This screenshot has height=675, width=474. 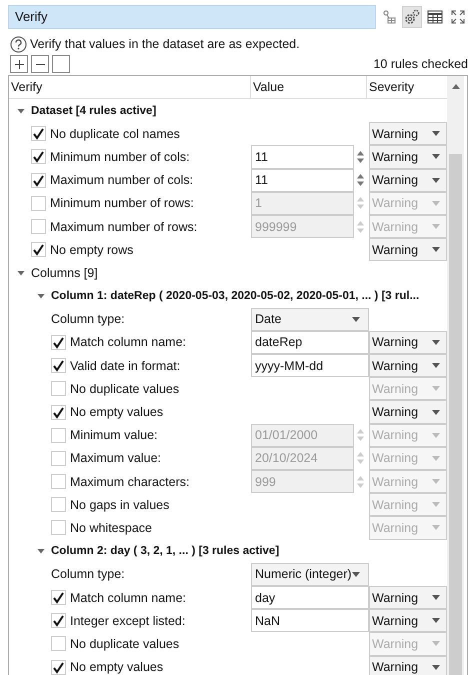 I want to click on column-type-dropdown: Date, so click(x=310, y=319).